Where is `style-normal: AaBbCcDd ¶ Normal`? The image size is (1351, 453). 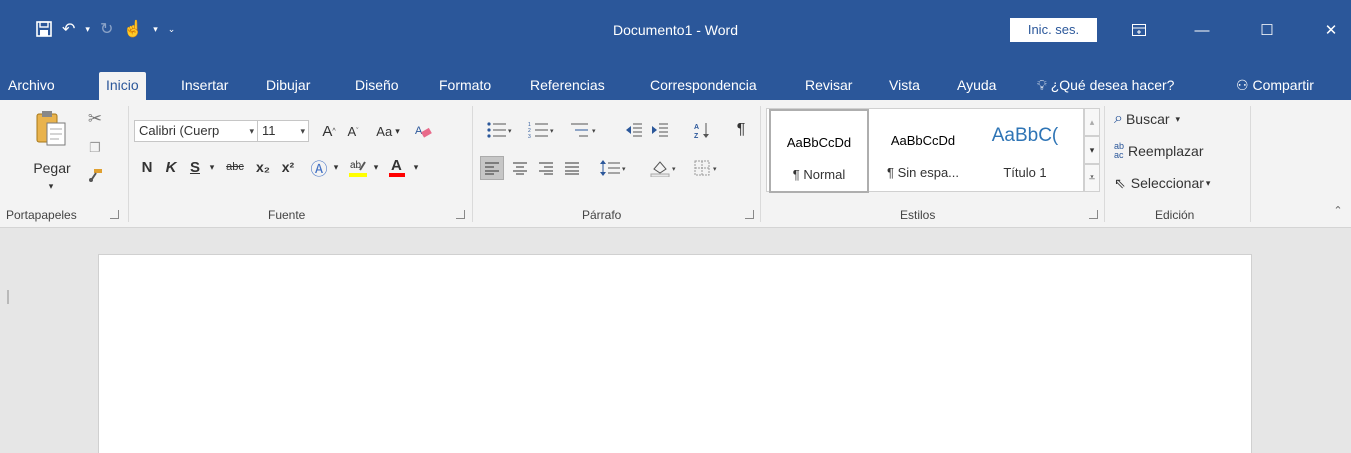
style-normal: AaBbCcDd ¶ Normal is located at coordinates (819, 151).